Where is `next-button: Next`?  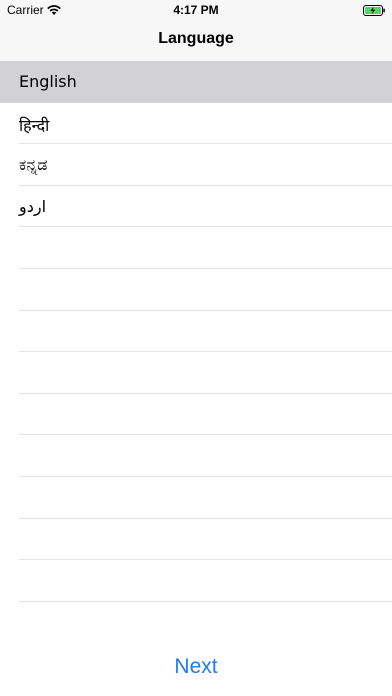 next-button: Next is located at coordinates (196, 667).